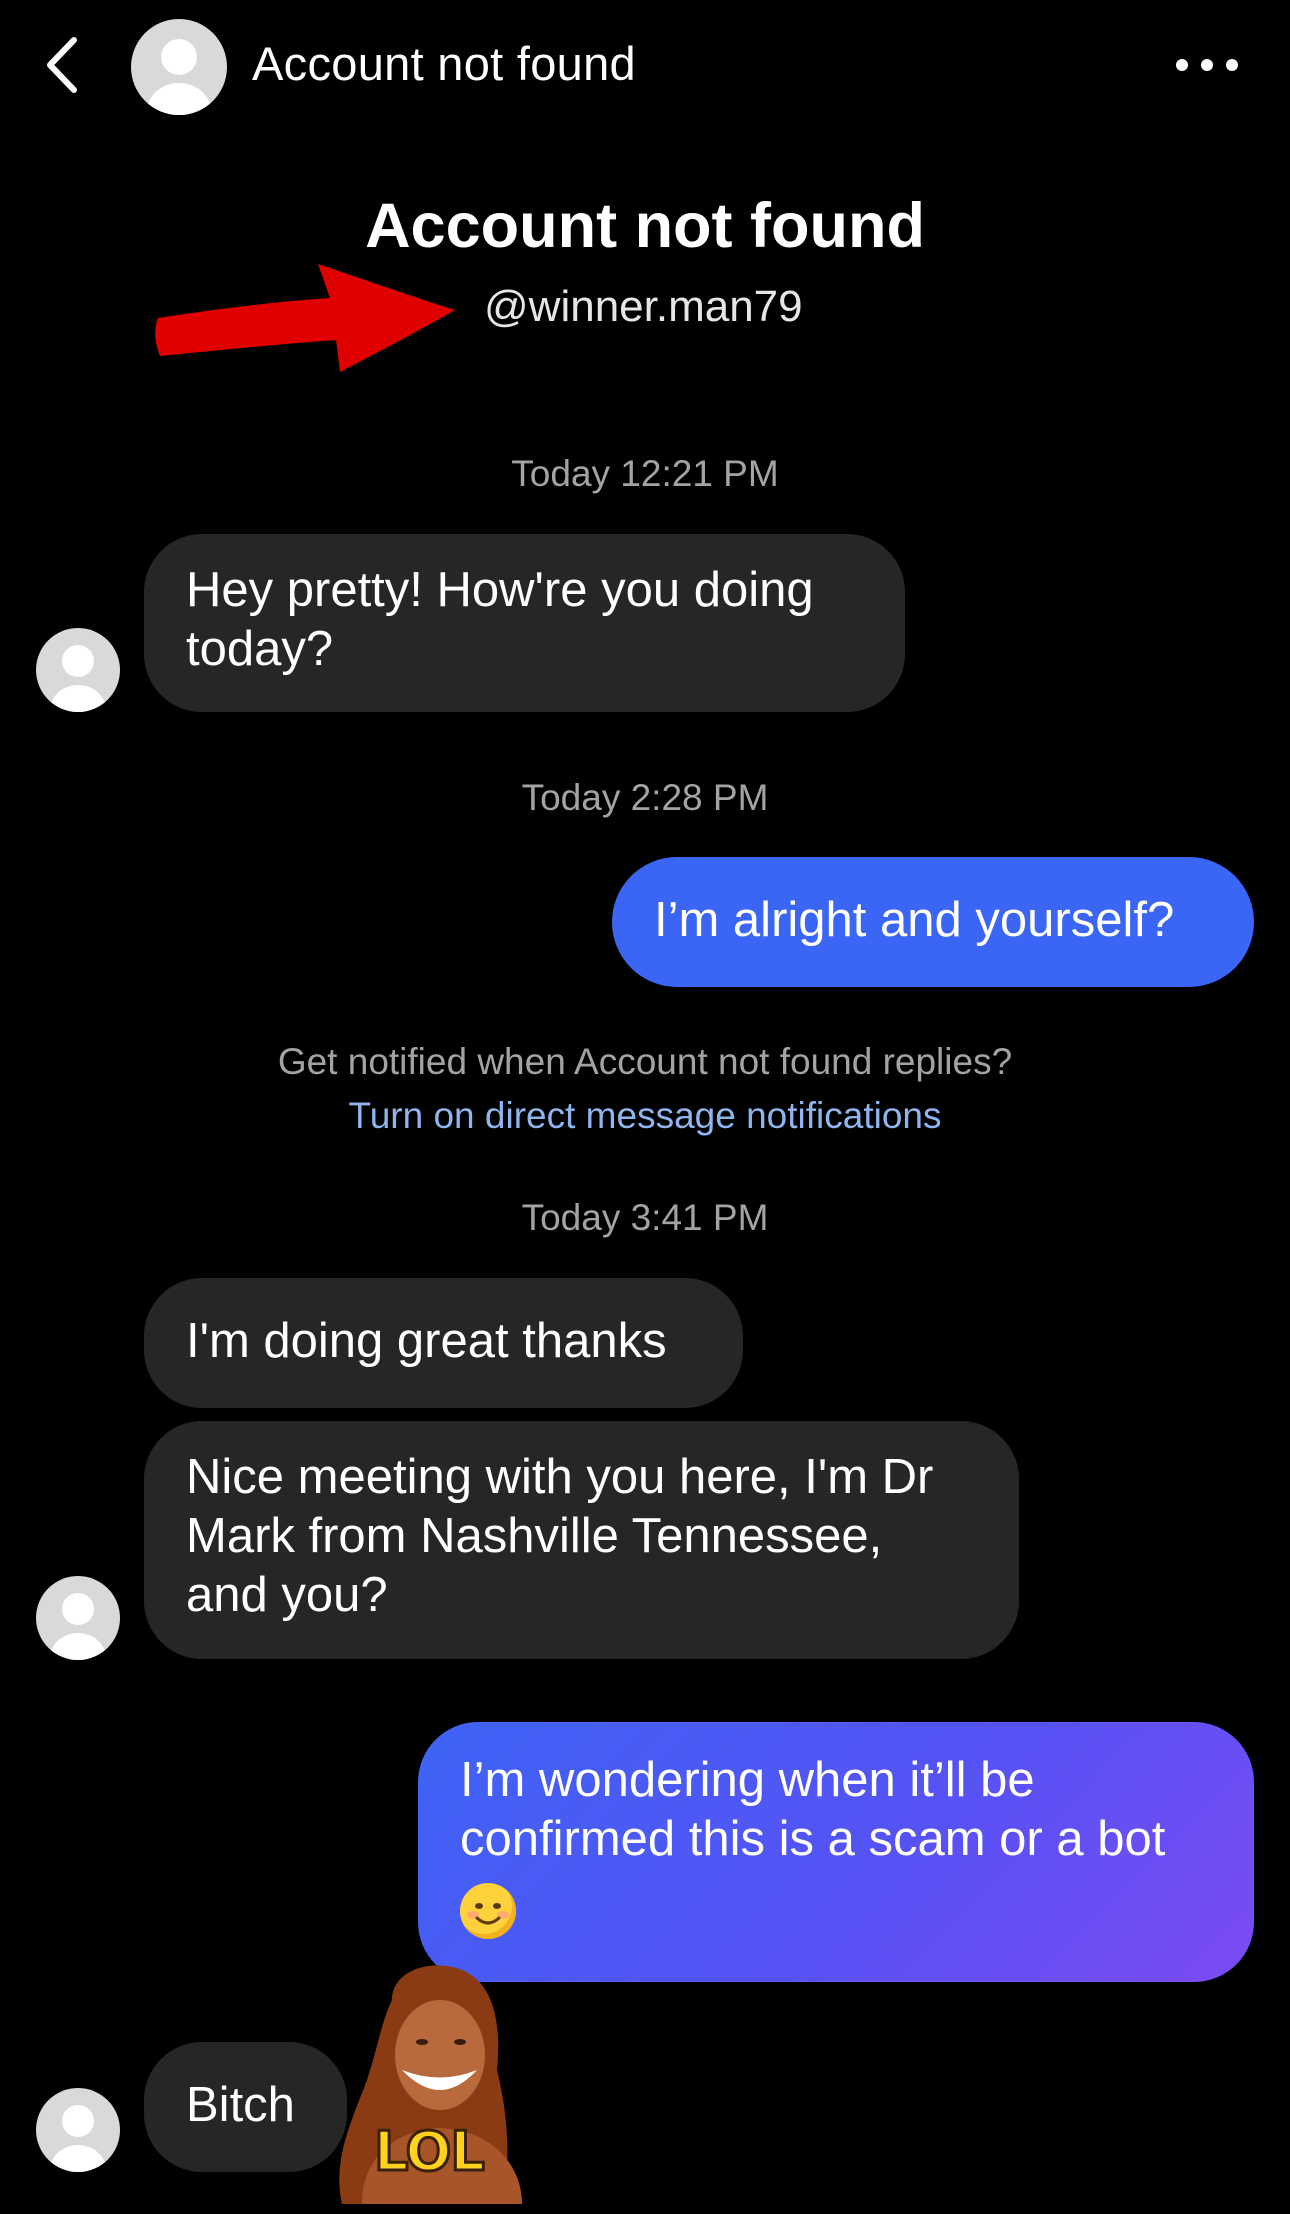 This screenshot has width=1290, height=2214. What do you see at coordinates (62, 65) in the screenshot?
I see `chevron-left-icon` at bounding box center [62, 65].